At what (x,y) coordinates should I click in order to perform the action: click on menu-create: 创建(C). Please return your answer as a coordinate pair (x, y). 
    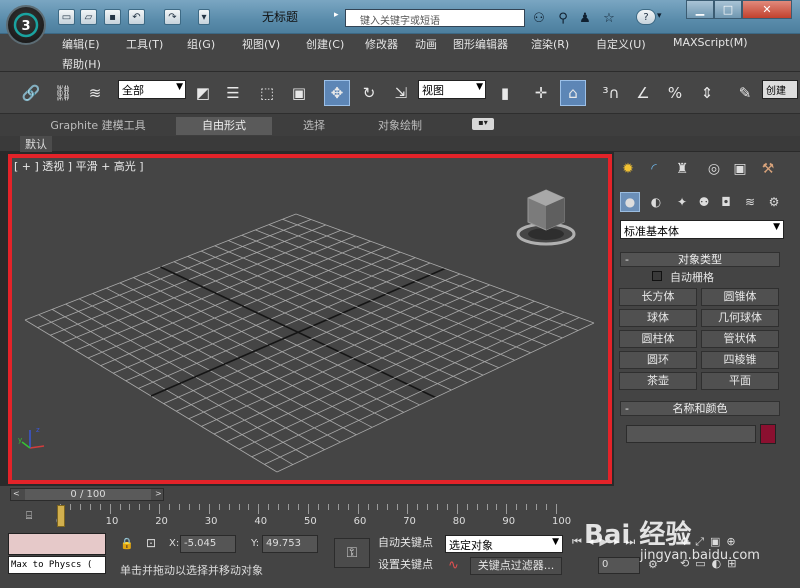
    Looking at the image, I should click on (325, 44).